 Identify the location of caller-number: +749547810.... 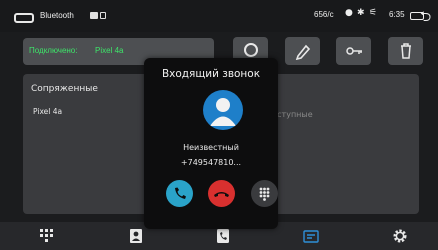
(211, 162).